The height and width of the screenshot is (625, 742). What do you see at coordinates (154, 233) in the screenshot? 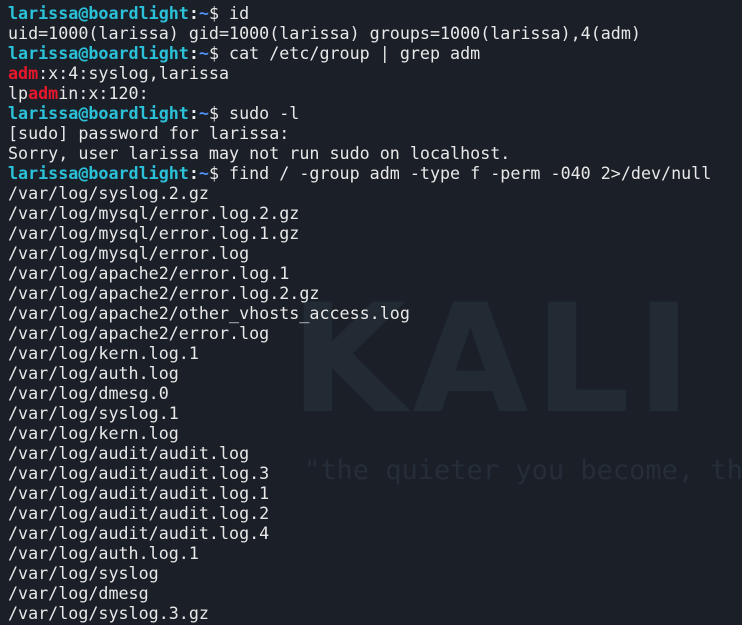
I see `output-line: /var/log/mysql/error.log.1.gz` at bounding box center [154, 233].